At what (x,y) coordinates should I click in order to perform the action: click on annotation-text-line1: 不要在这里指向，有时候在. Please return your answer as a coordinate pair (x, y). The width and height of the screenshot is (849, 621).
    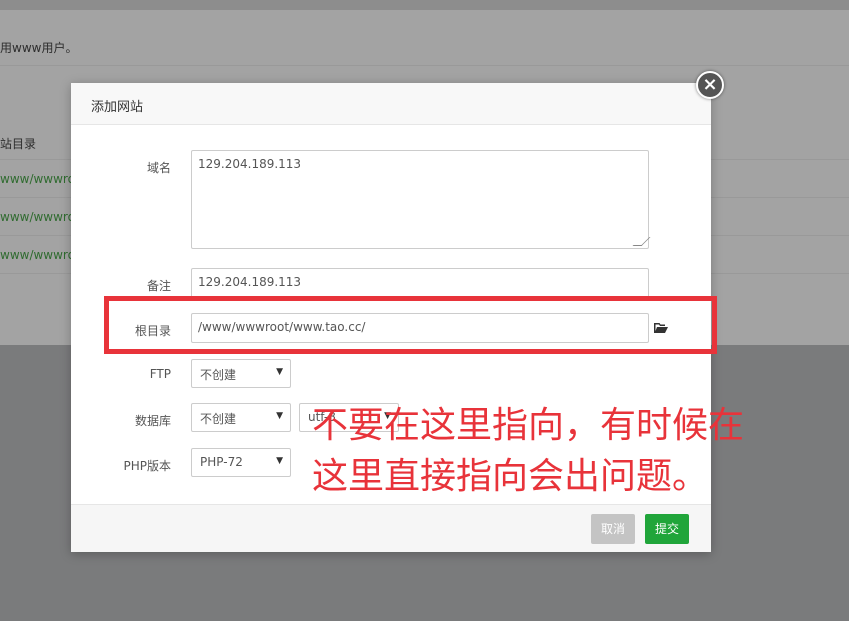
    Looking at the image, I should click on (528, 425).